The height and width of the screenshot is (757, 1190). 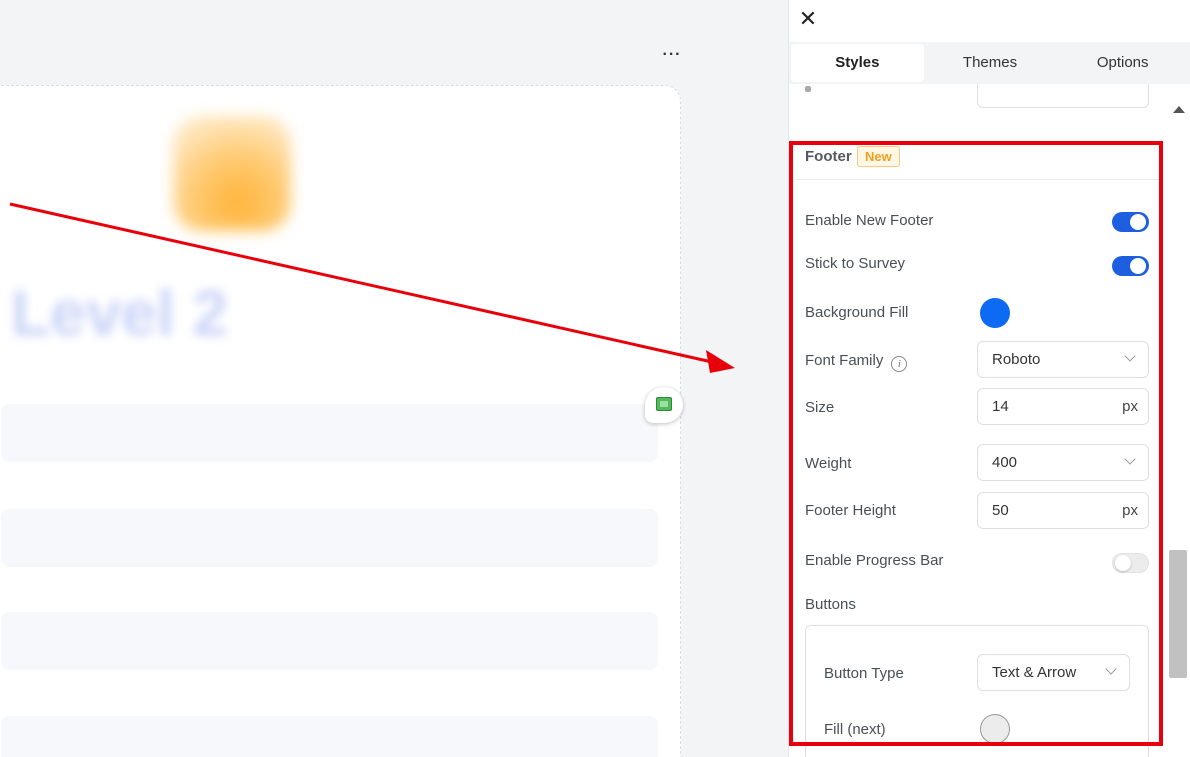 I want to click on fill-next-label: Fill (next), so click(x=855, y=729).